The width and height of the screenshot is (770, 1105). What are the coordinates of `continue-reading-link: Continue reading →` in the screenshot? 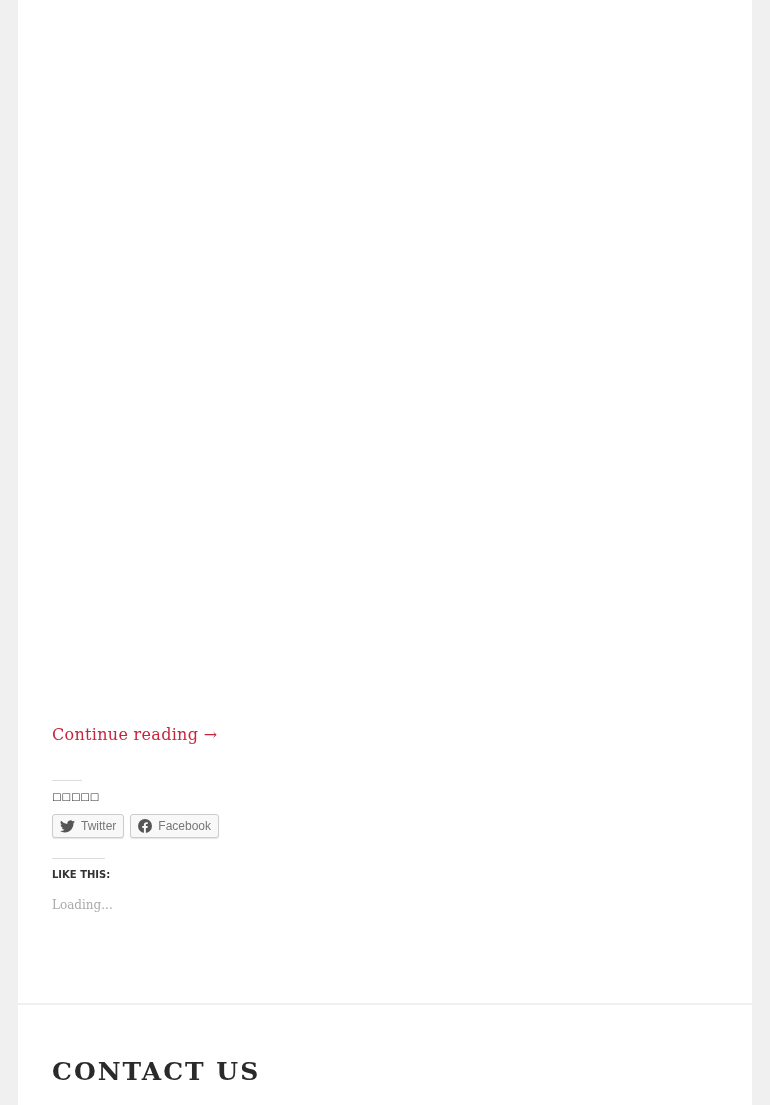 It's located at (135, 734).